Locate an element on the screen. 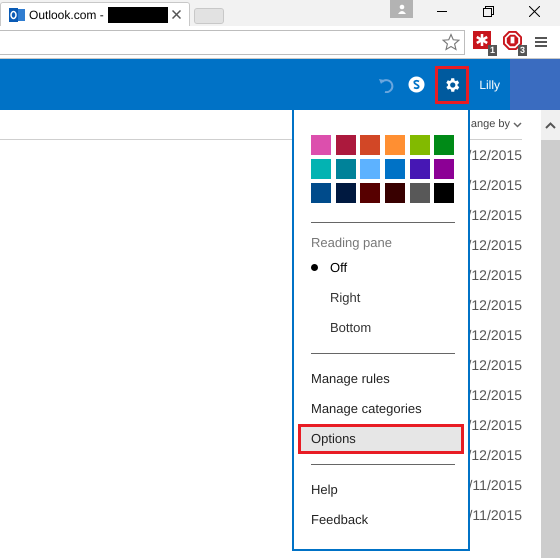  radio-option: Off is located at coordinates (381, 267).